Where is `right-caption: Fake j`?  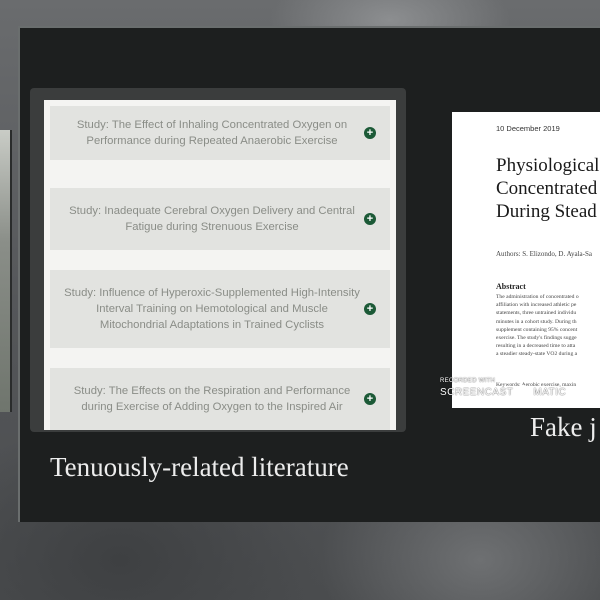
right-caption: Fake j is located at coordinates (563, 427).